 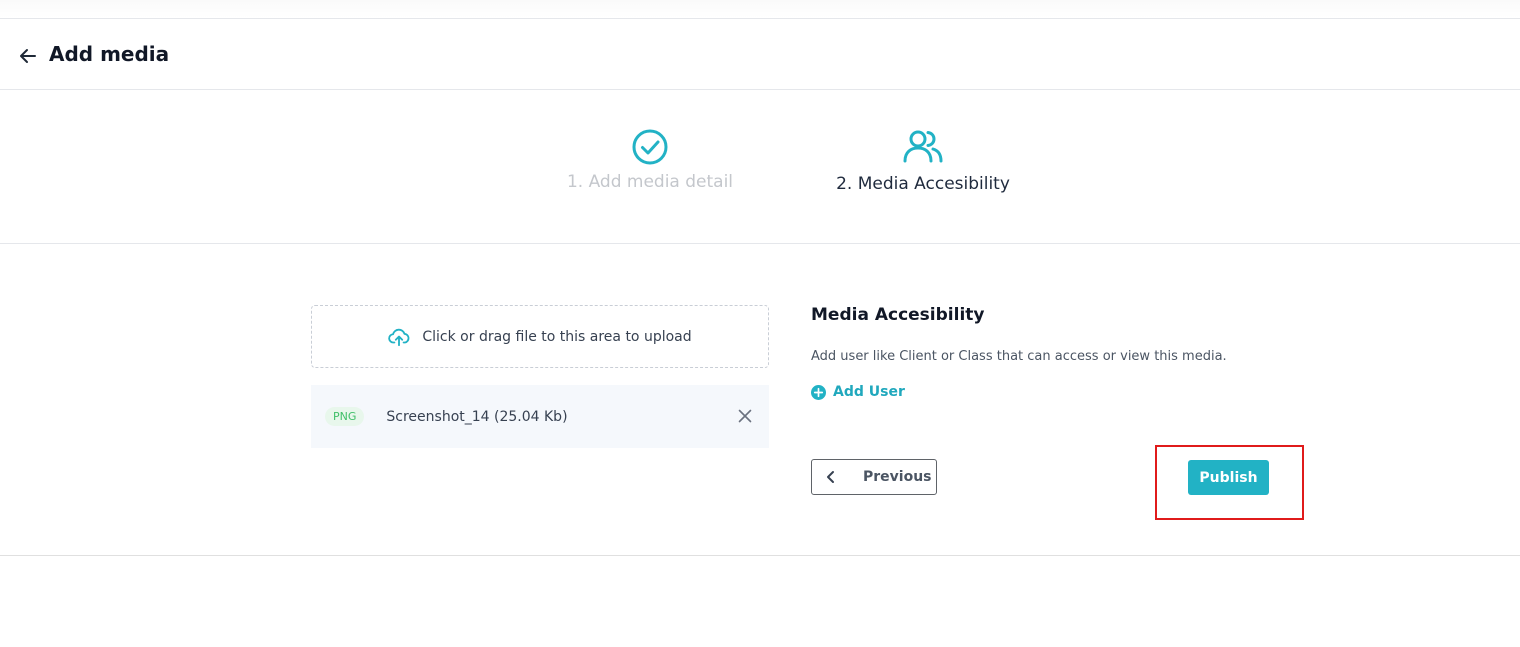 What do you see at coordinates (345, 416) in the screenshot?
I see `file-type-badge: PNG` at bounding box center [345, 416].